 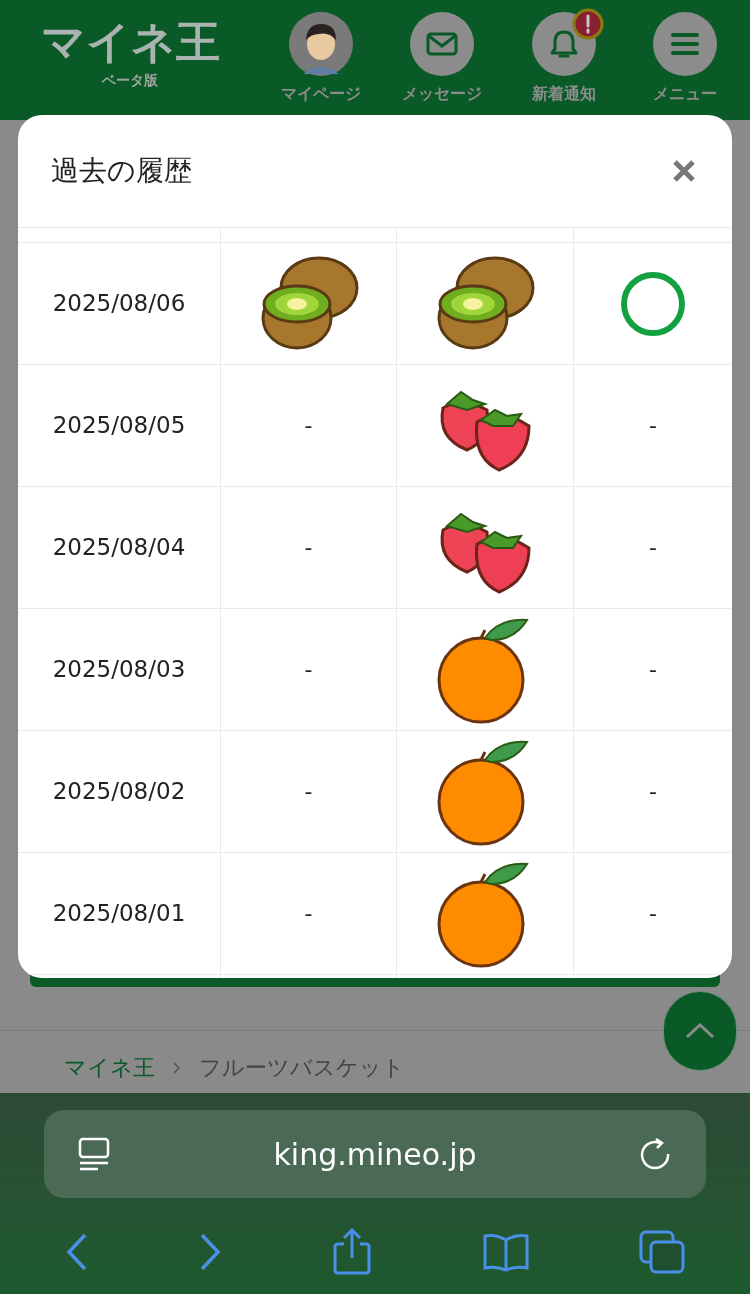 What do you see at coordinates (76, 1252) in the screenshot?
I see `back-icon` at bounding box center [76, 1252].